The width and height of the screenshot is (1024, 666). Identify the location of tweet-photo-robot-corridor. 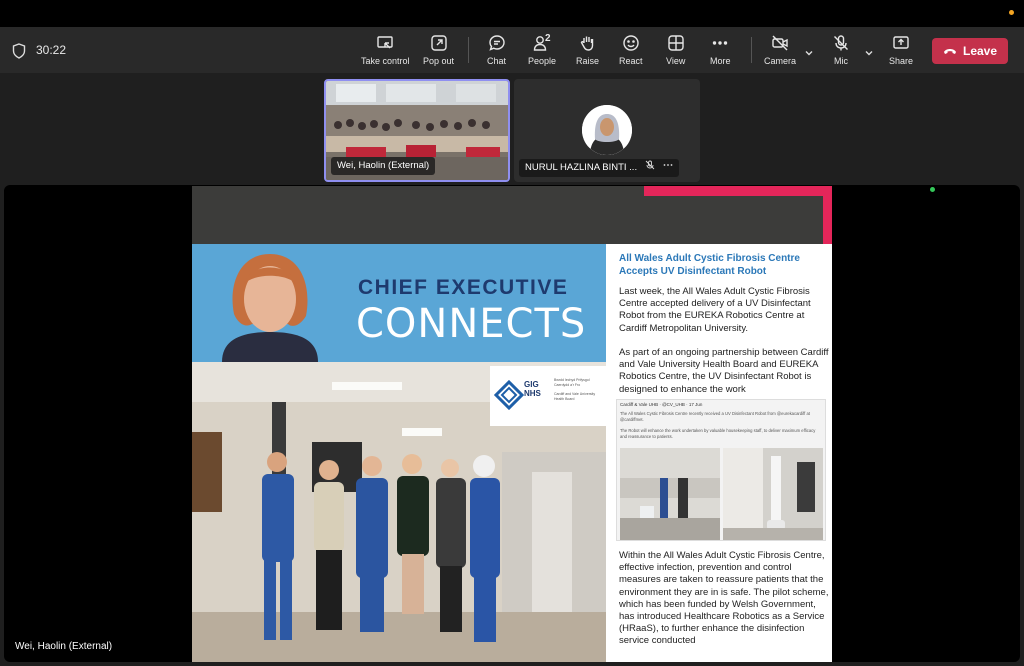
(670, 494).